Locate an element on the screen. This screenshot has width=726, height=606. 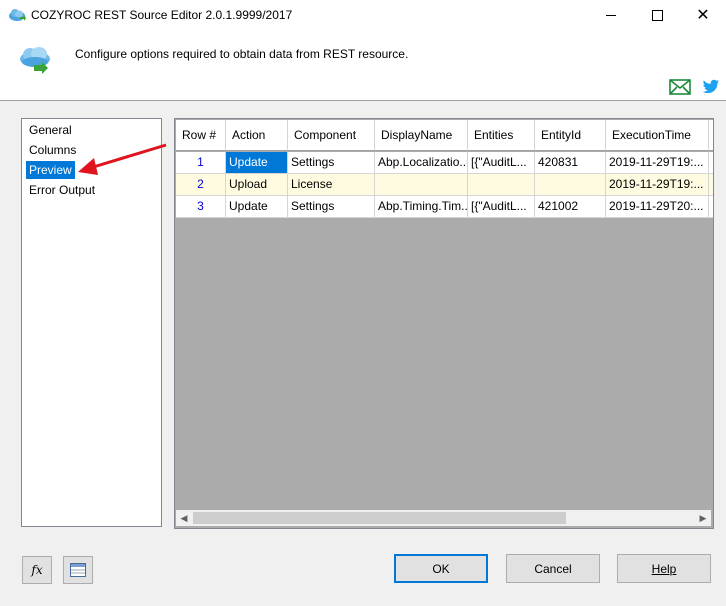
help-button: Help is located at coordinates (664, 568).